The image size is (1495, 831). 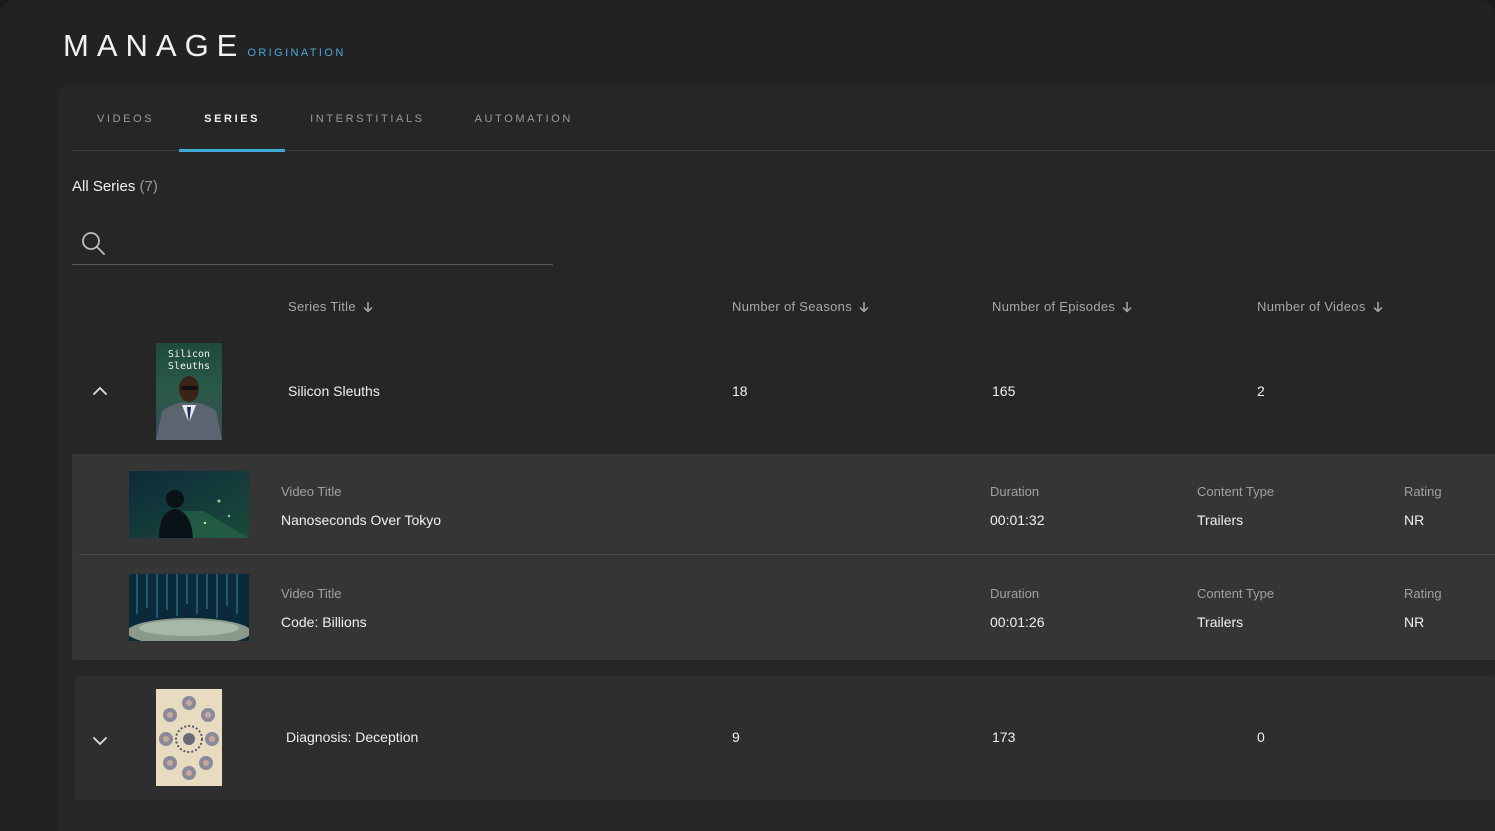 I want to click on column-label: Series Title, so click(x=322, y=306).